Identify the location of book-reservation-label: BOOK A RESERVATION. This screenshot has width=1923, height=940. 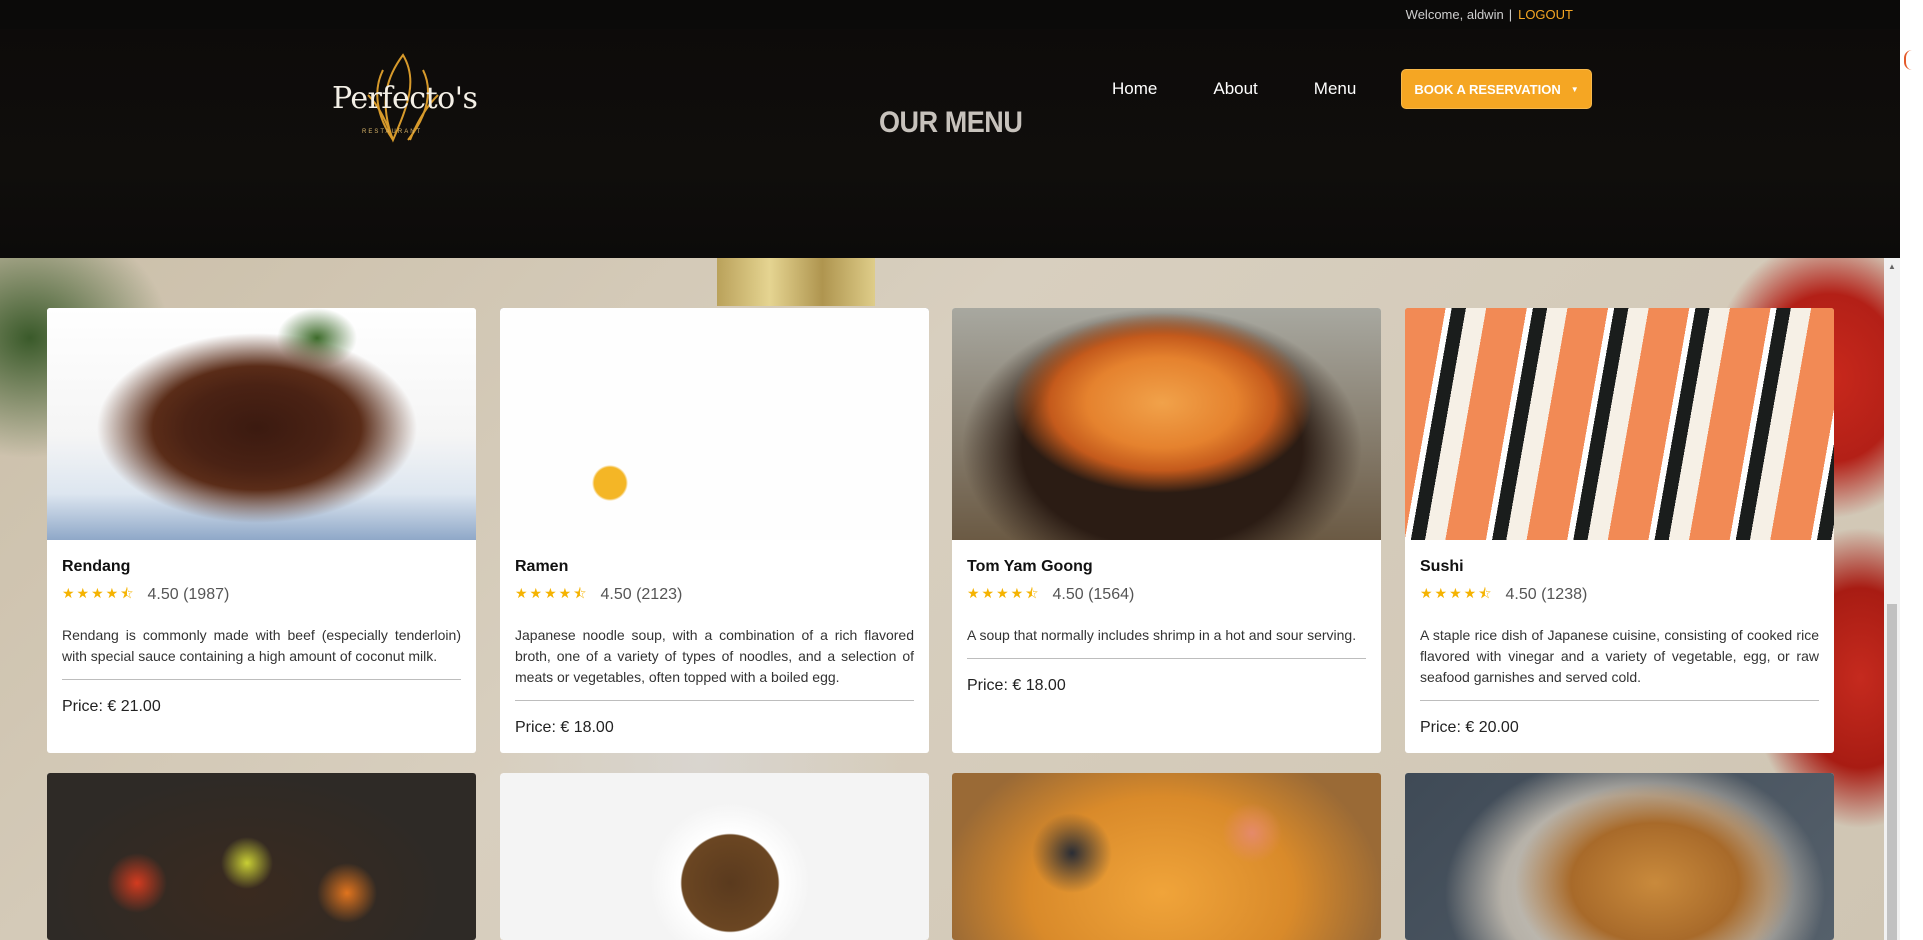
(1487, 89).